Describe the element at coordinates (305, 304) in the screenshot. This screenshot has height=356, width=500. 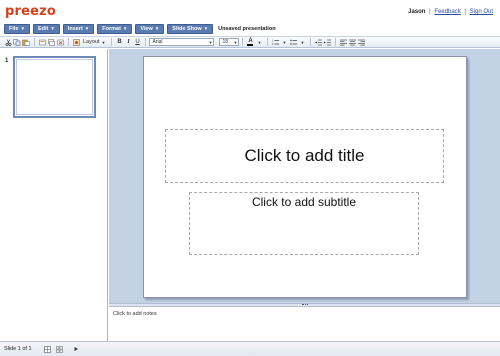
I see `splitter-grip-icon` at that location.